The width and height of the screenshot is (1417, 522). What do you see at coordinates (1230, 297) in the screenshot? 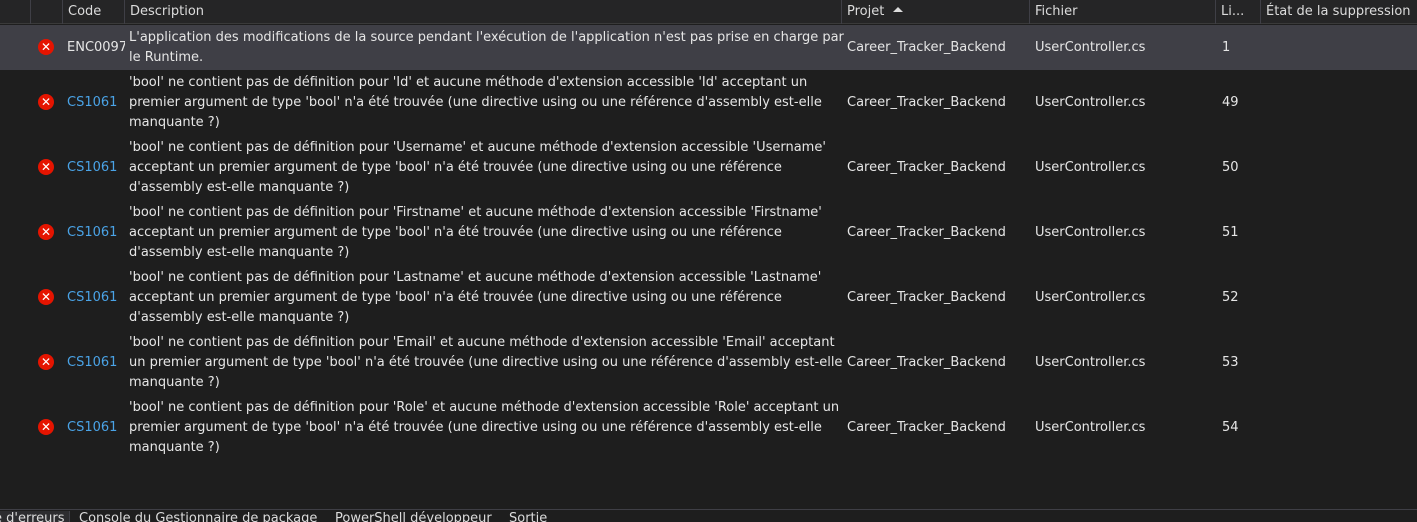
I see `error-line: 52` at bounding box center [1230, 297].